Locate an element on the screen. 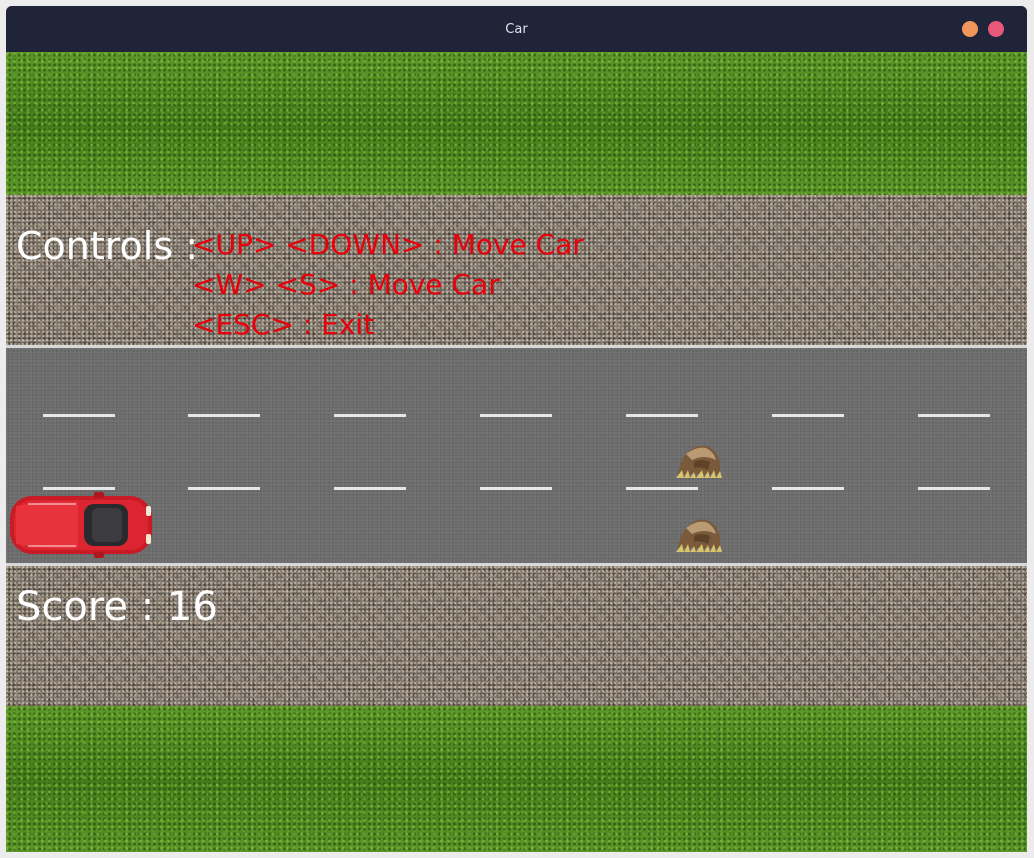 The image size is (1034, 858). minimize-button is located at coordinates (970, 29).